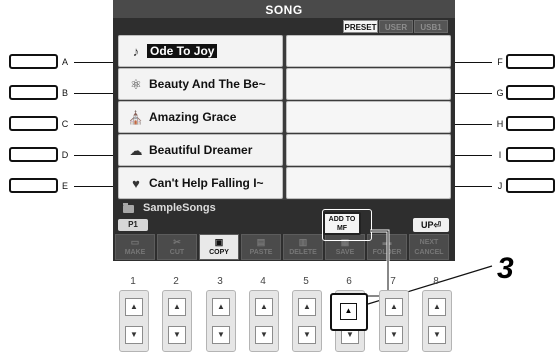 This screenshot has width=557, height=358. I want to click on music-folder-icon: ▭, so click(135, 242).